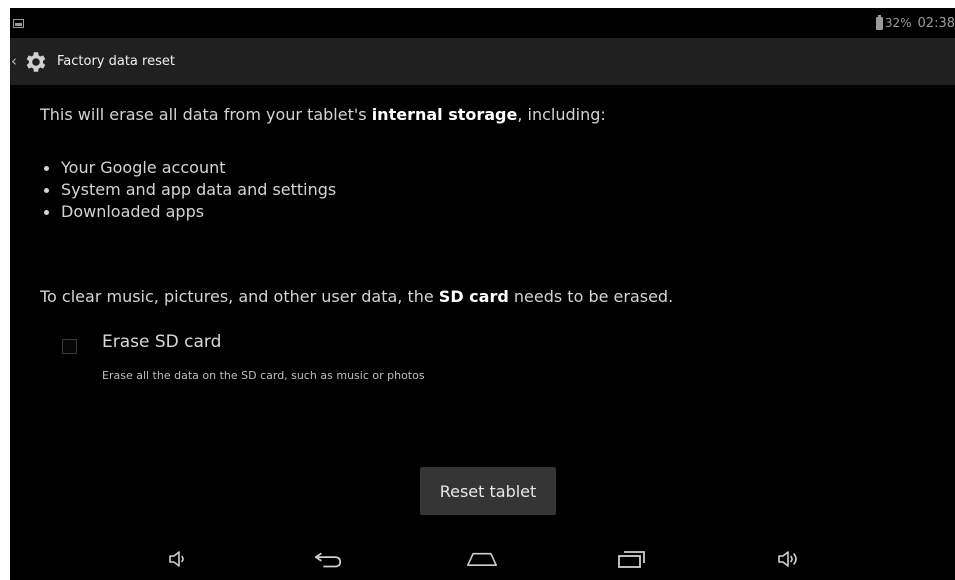 This screenshot has width=955, height=580. I want to click on navigation-bar, so click(482, 559).